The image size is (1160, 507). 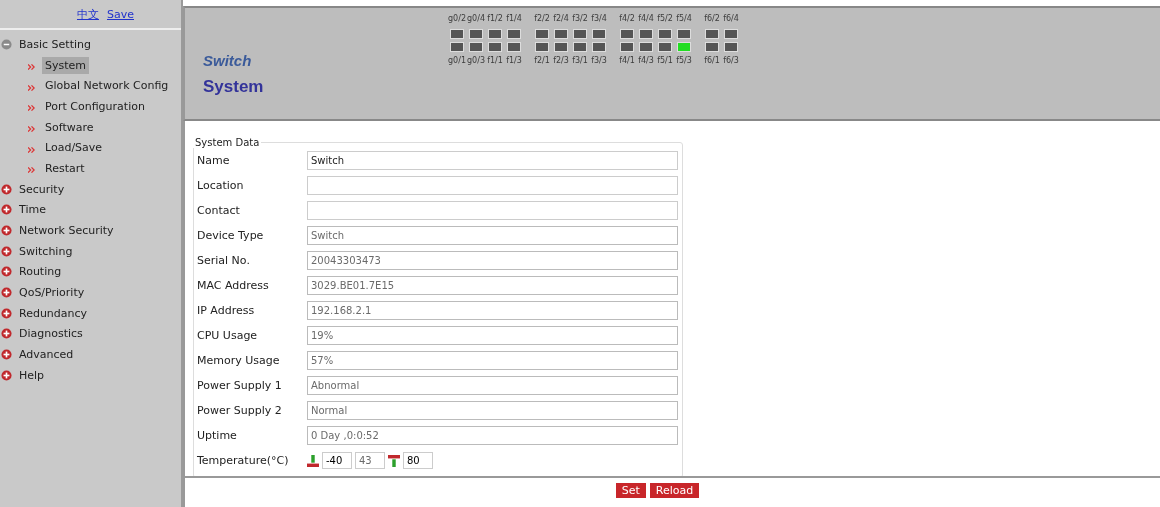 What do you see at coordinates (492, 310) in the screenshot?
I see `input-field: 192.168.2.1` at bounding box center [492, 310].